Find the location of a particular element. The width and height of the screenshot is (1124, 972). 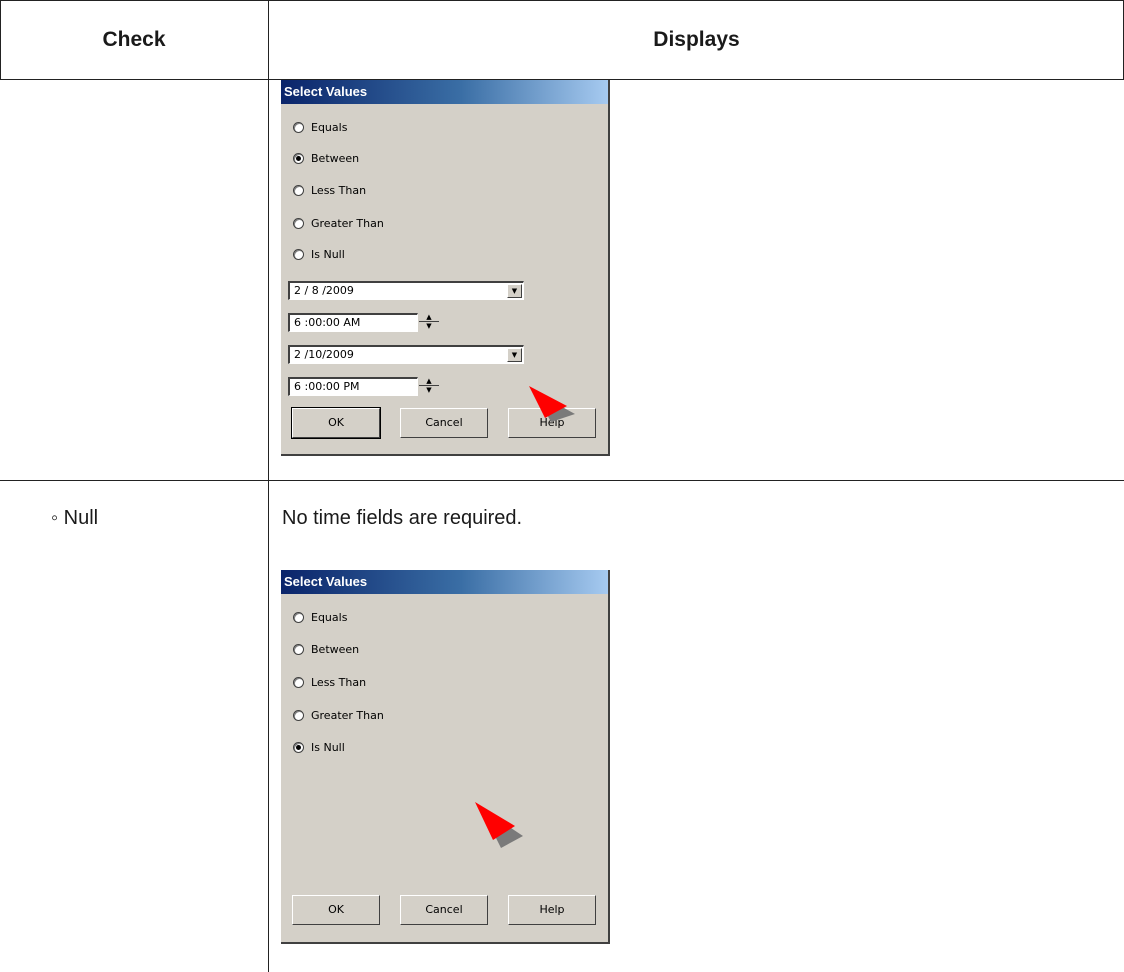

start-time-field: 6 :00:00 AM ▲ ▼ is located at coordinates (363, 322).